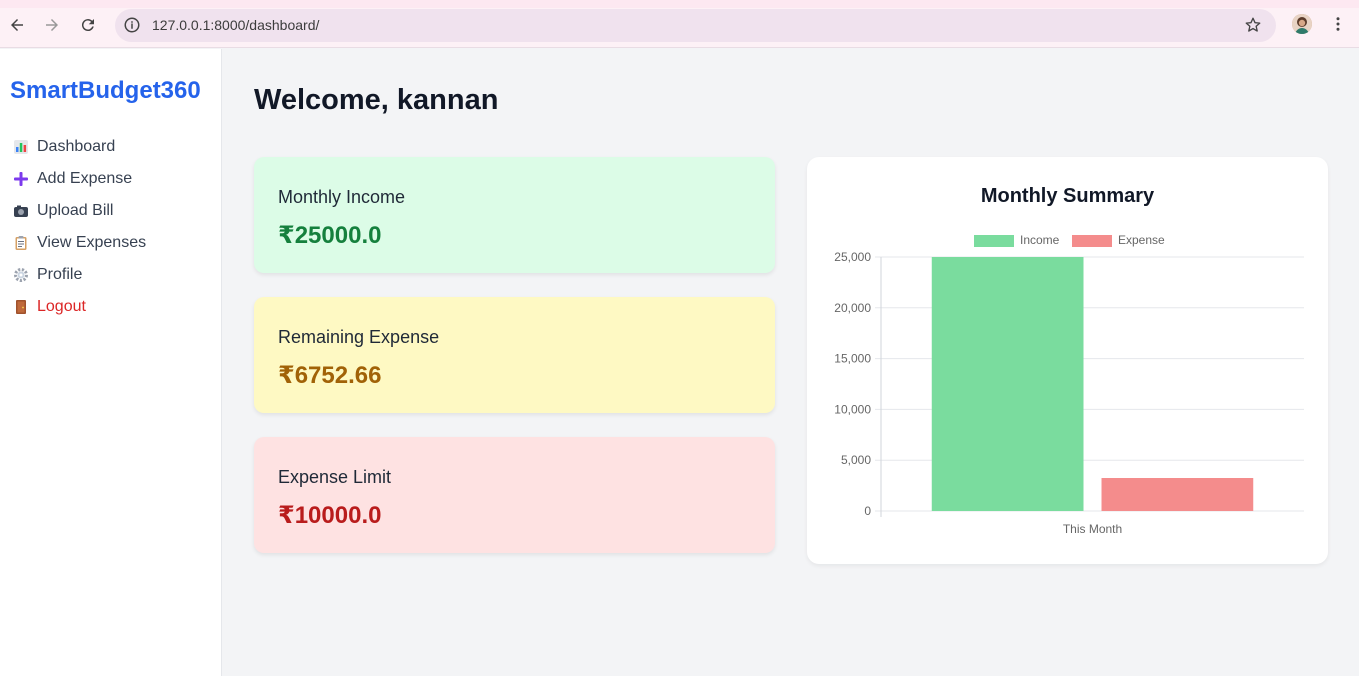 Image resolution: width=1359 pixels, height=676 pixels. Describe the element at coordinates (867, 511) in the screenshot. I see `y-tick-label: 0` at that location.